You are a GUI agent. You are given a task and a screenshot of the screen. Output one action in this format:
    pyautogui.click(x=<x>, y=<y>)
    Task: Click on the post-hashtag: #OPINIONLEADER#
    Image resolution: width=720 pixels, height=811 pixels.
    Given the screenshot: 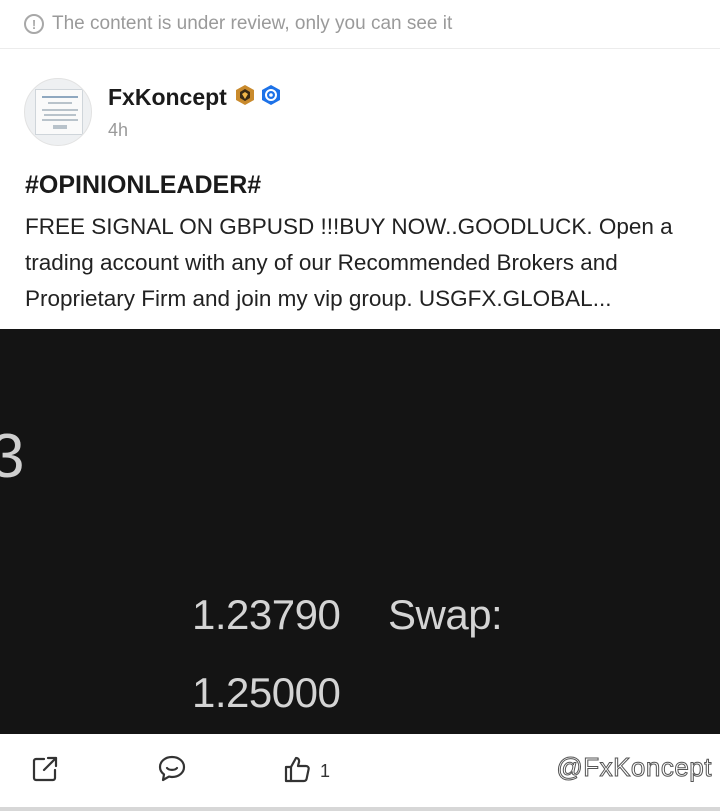 What is the action you would take?
    pyautogui.click(x=143, y=185)
    